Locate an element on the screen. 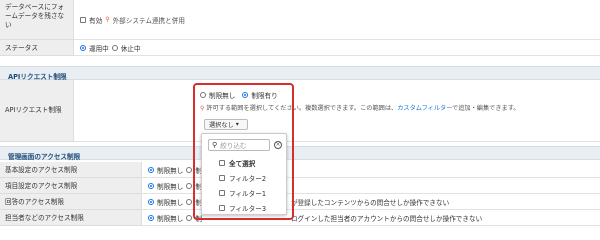 This screenshot has width=600, height=240. enable-checkbox is located at coordinates (83, 19).